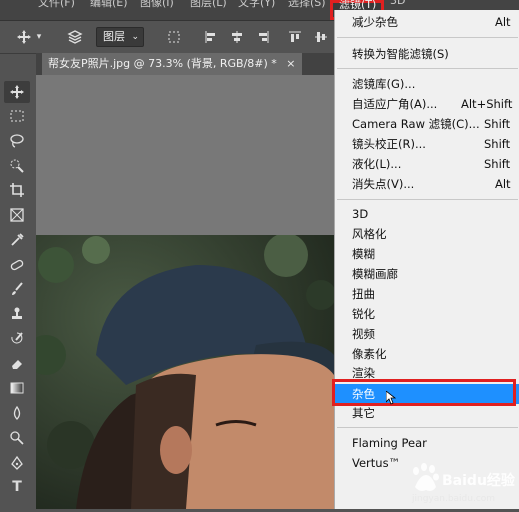 The image size is (519, 512). What do you see at coordinates (17, 413) in the screenshot?
I see `blur-tool-icon` at bounding box center [17, 413].